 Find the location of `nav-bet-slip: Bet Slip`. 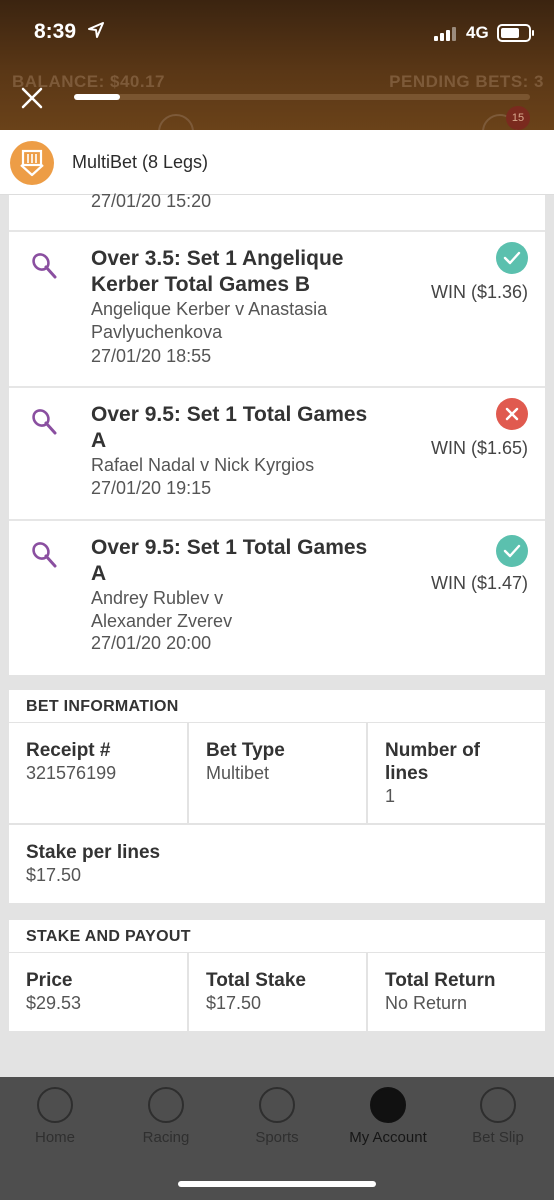

nav-bet-slip: Bet Slip is located at coordinates (498, 1116).